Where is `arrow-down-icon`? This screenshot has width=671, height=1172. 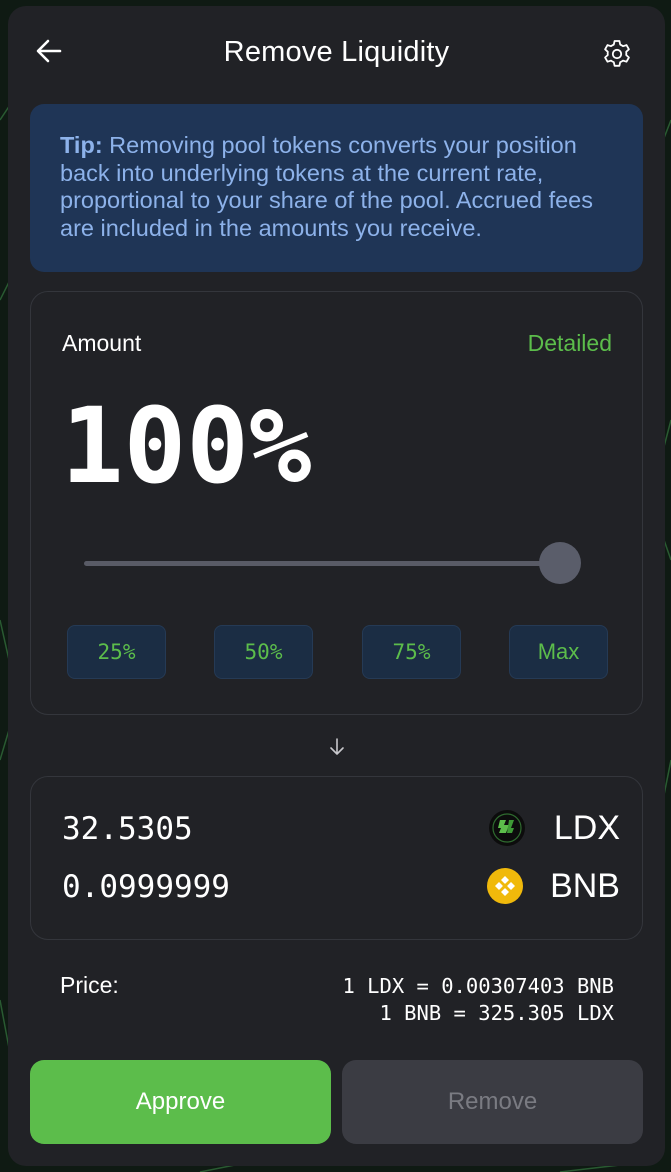
arrow-down-icon is located at coordinates (337, 746).